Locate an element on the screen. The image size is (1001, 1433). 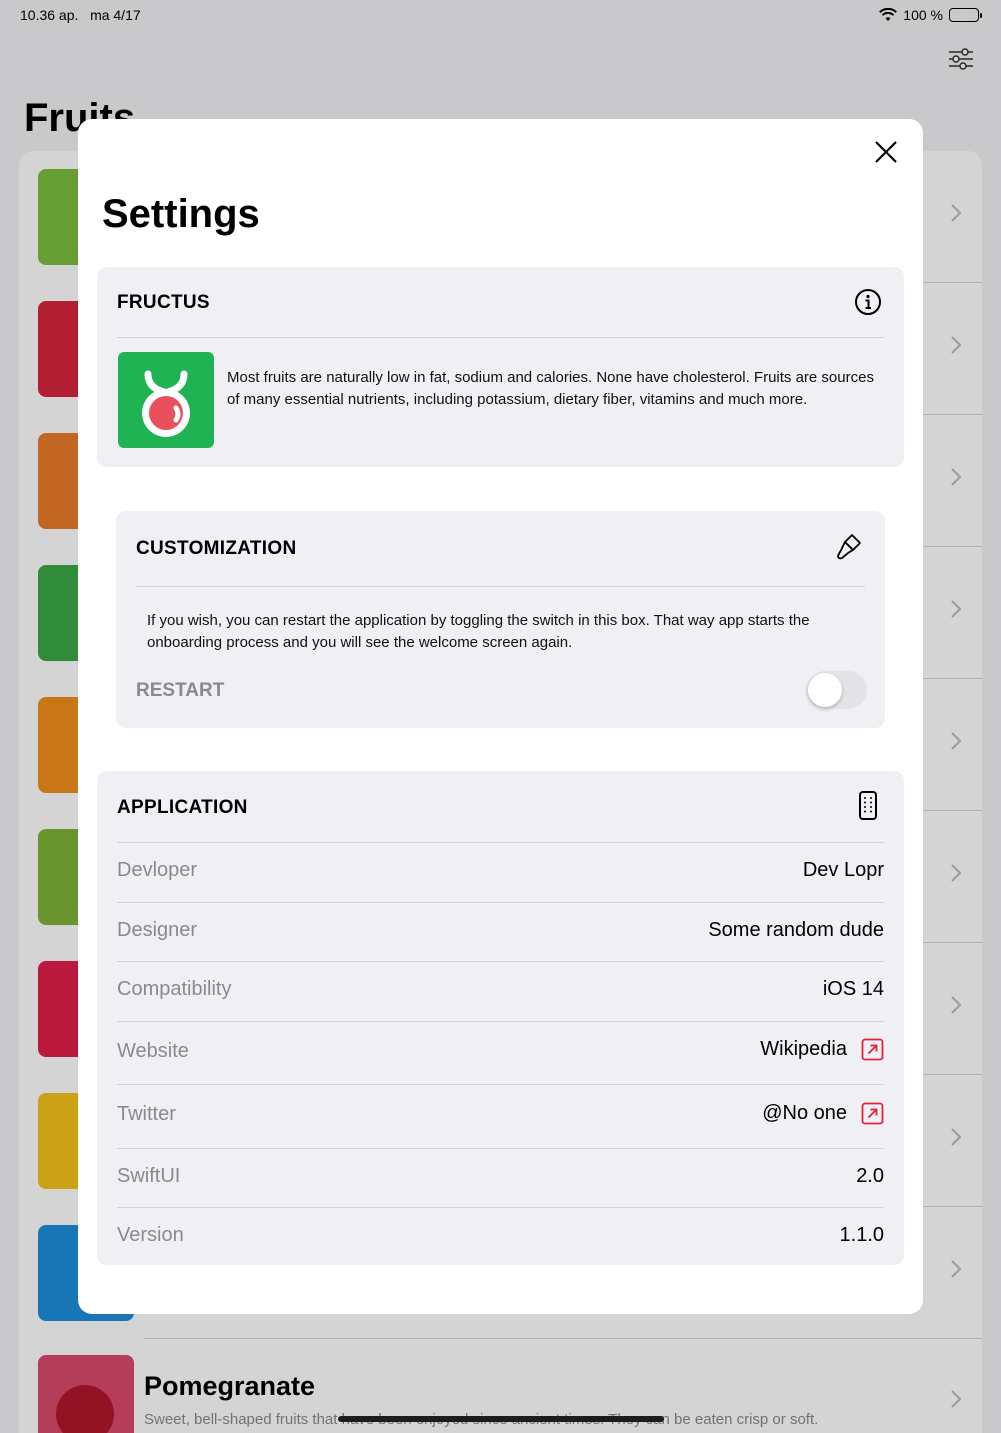
info-value: 2.0 is located at coordinates (870, 1176).